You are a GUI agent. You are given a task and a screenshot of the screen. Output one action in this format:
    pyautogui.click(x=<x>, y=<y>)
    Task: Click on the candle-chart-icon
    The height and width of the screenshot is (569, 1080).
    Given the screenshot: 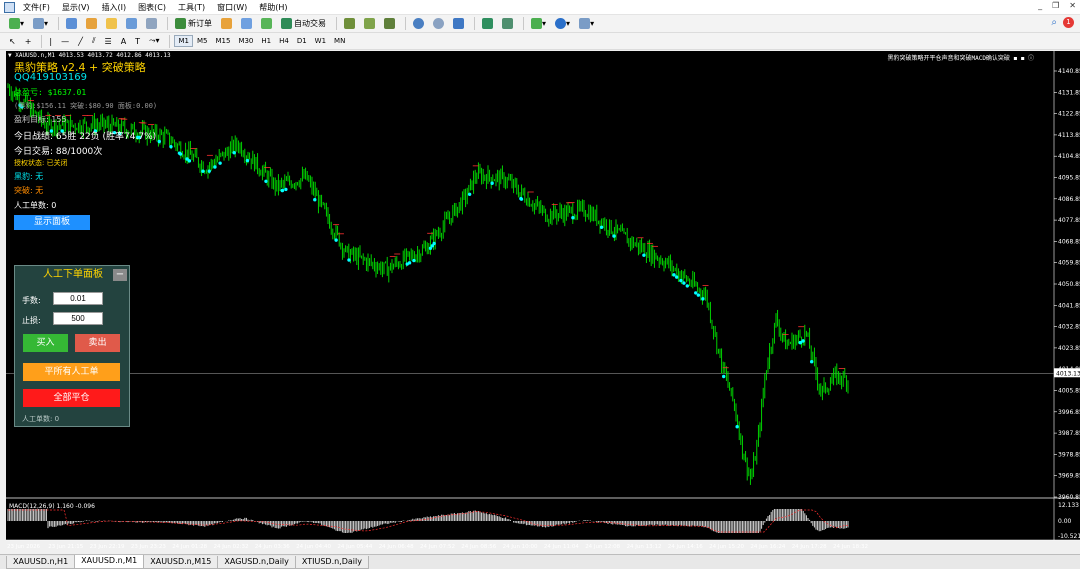 What is the action you would take?
    pyautogui.click(x=370, y=23)
    